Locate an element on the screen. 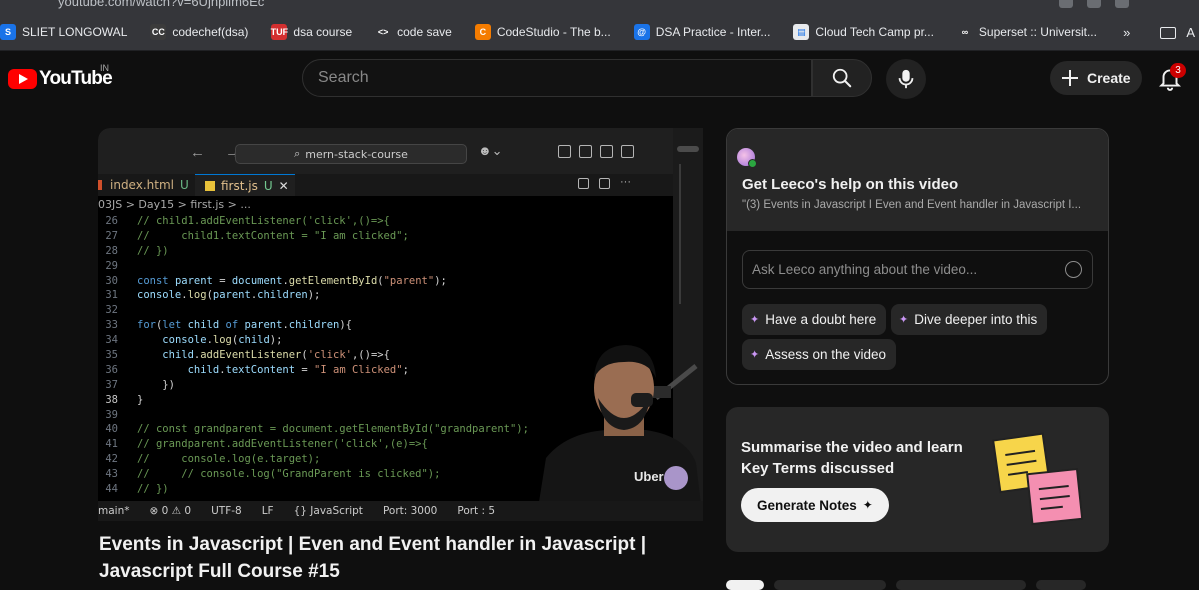  bookmark-code-save: <> code save is located at coordinates (418, 32).